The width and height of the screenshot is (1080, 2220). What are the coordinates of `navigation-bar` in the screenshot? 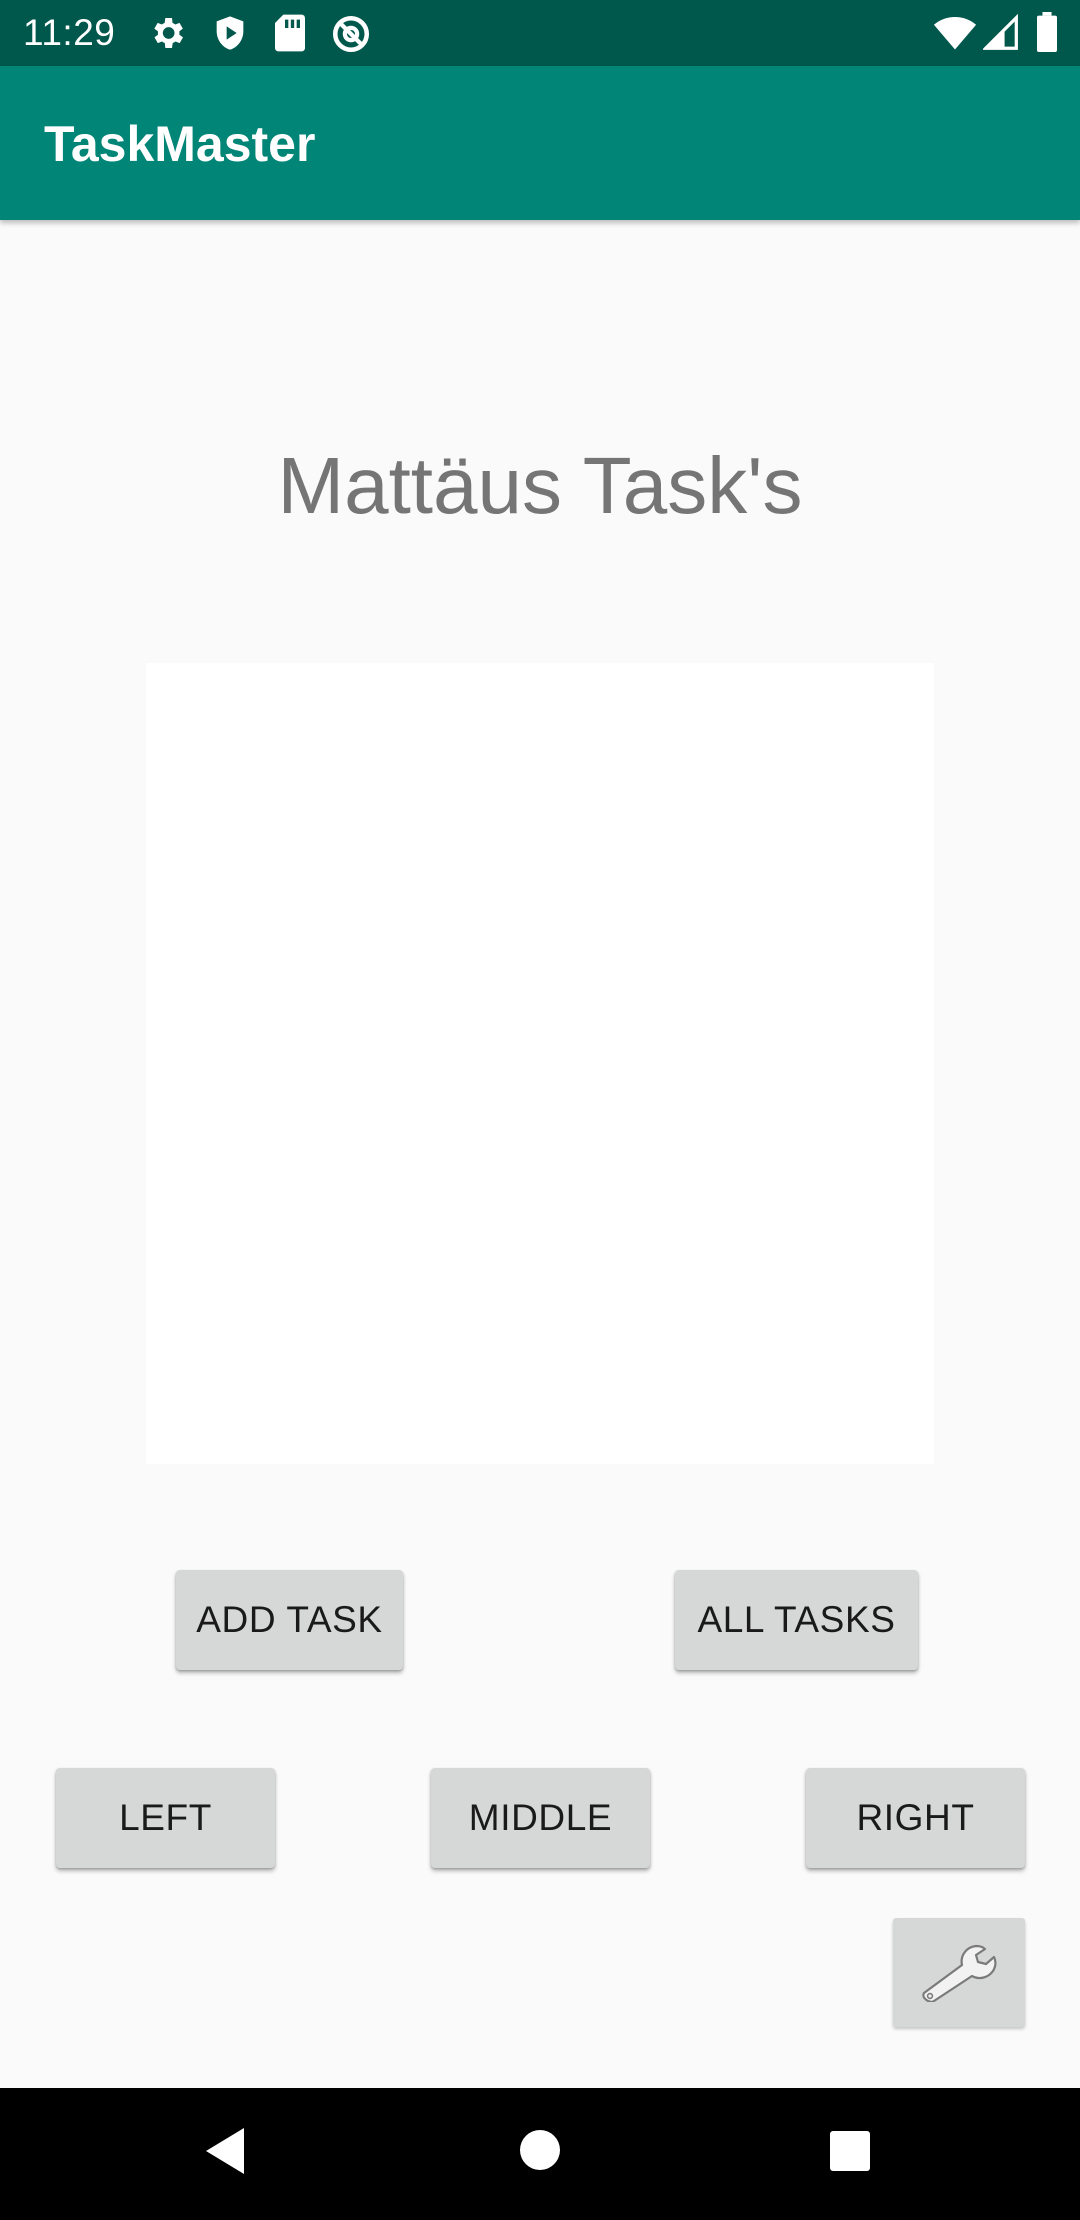 It's located at (540, 2154).